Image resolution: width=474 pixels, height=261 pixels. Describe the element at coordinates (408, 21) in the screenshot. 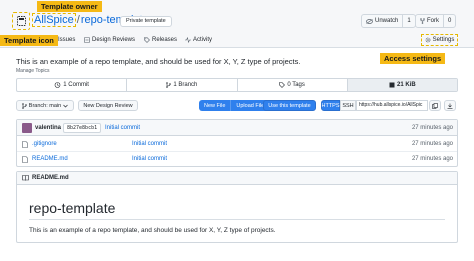

I see `unwatch-count: 1` at that location.